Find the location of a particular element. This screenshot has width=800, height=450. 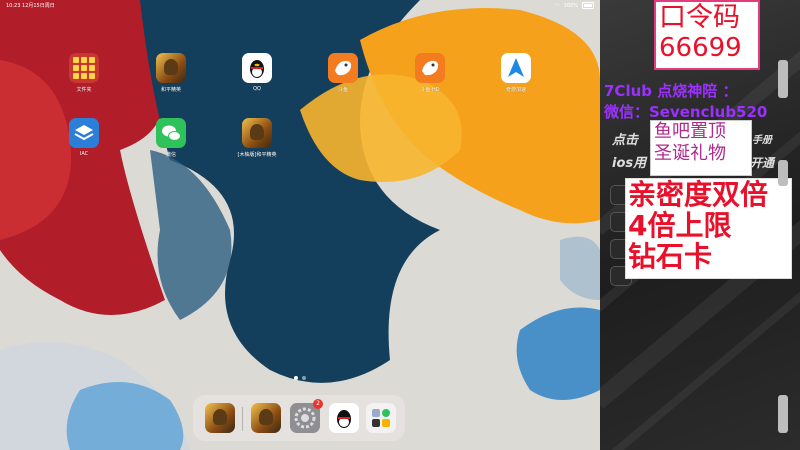

panel-handle-mid is located at coordinates (783, 173).